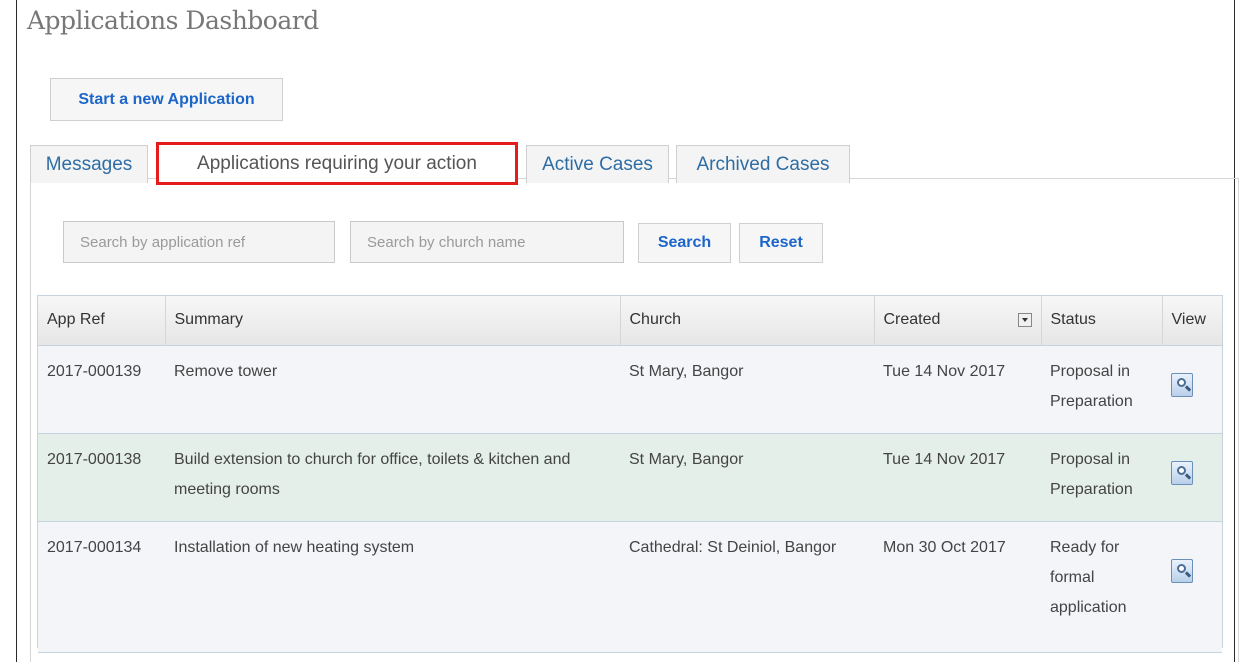 The image size is (1255, 662). I want to click on cell-summary: Remove tower, so click(226, 371).